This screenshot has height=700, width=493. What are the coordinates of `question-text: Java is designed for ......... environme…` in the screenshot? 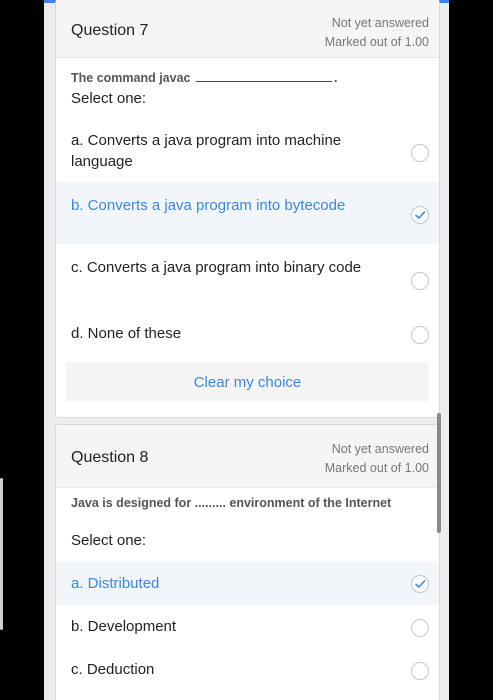 It's located at (231, 503).